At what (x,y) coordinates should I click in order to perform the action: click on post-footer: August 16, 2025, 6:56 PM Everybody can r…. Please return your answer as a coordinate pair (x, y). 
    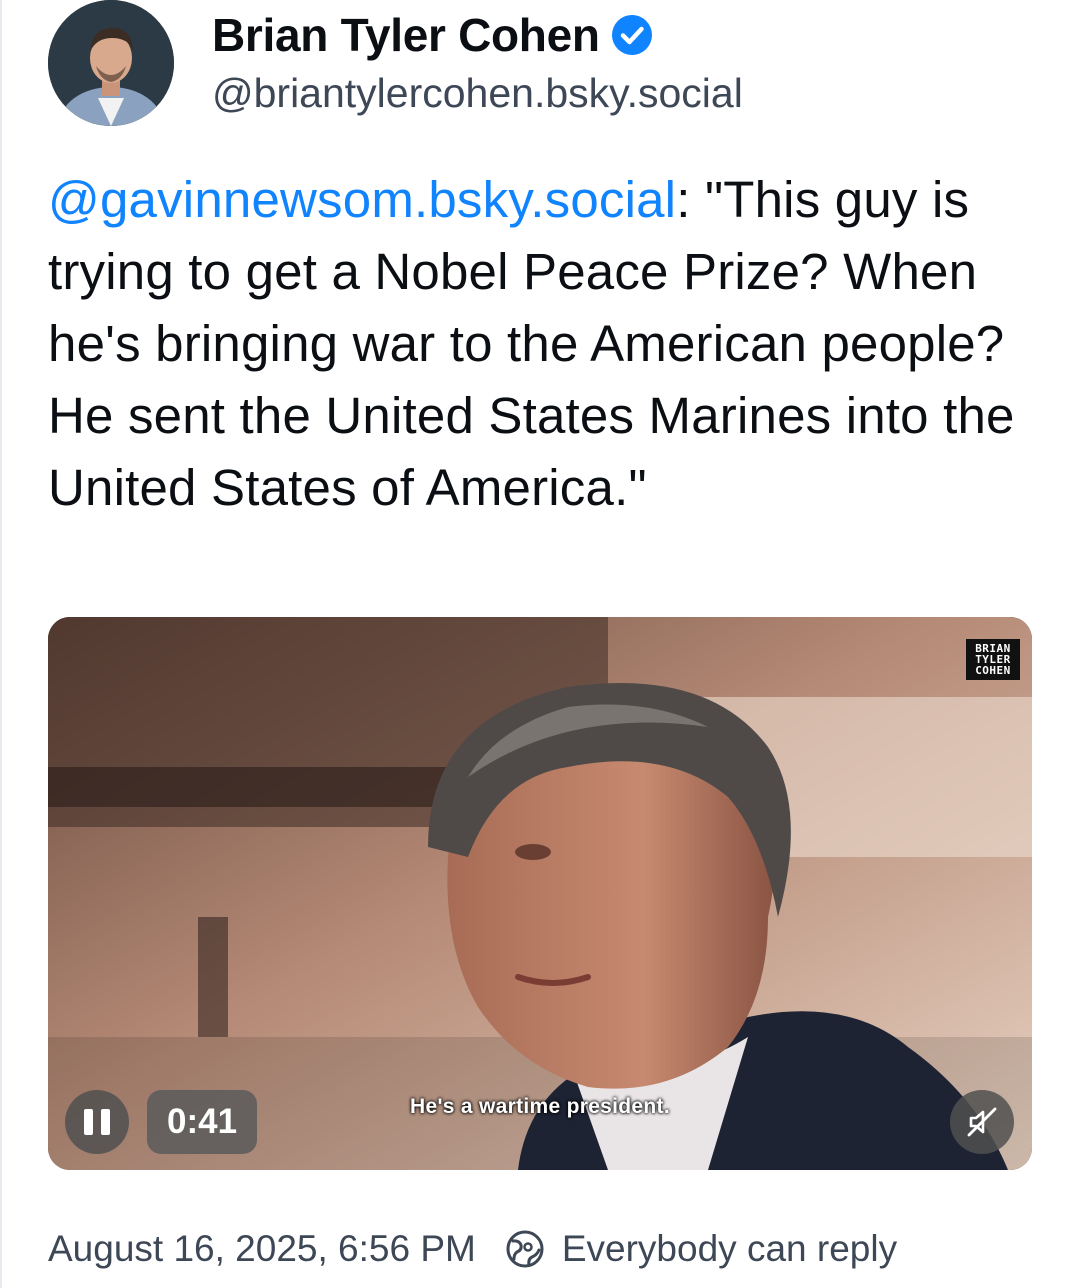
    Looking at the image, I should click on (472, 1249).